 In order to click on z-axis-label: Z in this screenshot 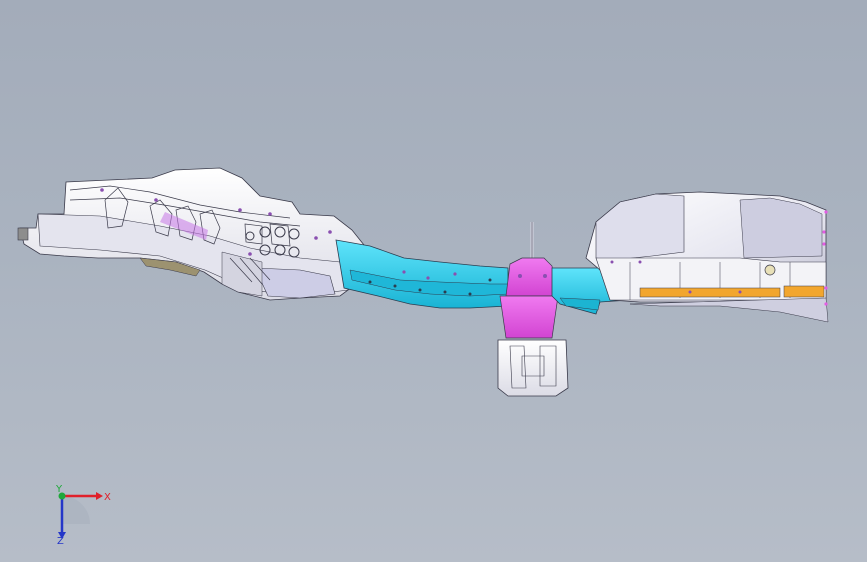, I will do `click(60, 540)`.